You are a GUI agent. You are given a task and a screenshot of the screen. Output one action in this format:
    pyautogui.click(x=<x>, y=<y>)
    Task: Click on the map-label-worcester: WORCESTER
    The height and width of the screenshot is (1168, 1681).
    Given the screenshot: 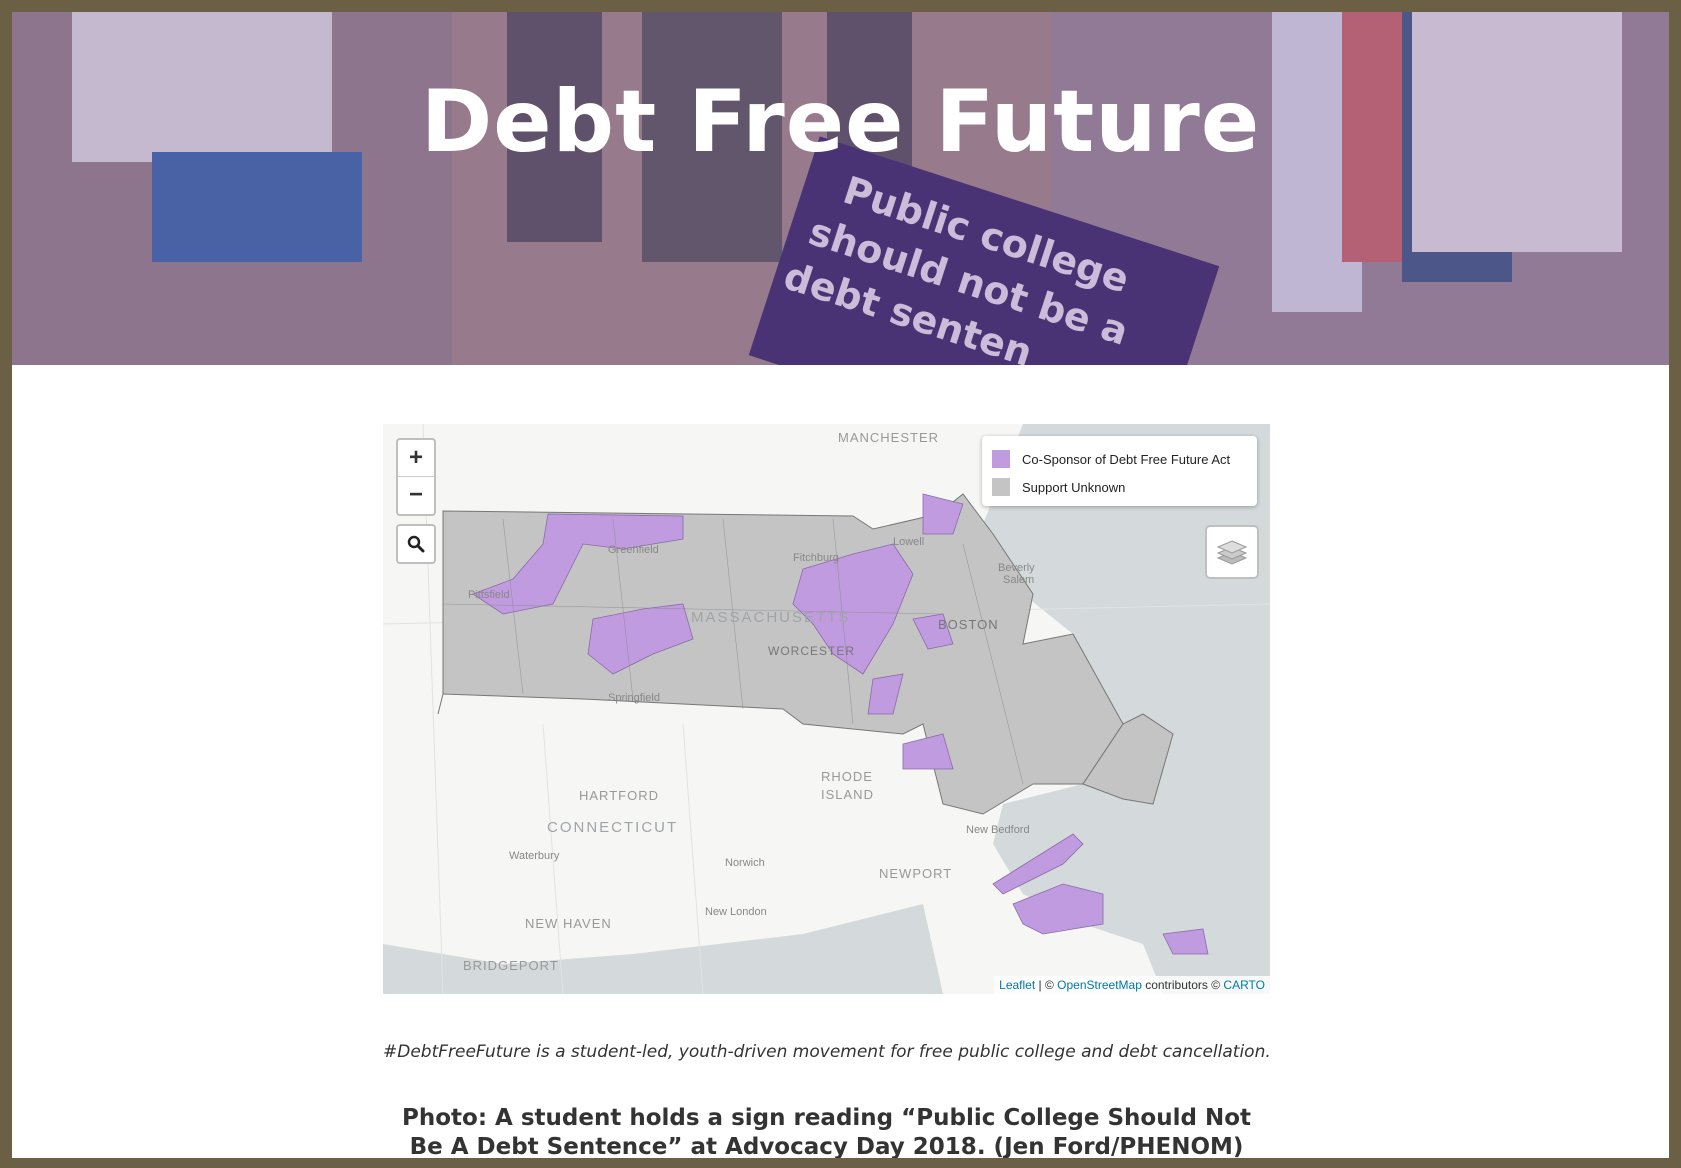 What is the action you would take?
    pyautogui.click(x=811, y=651)
    